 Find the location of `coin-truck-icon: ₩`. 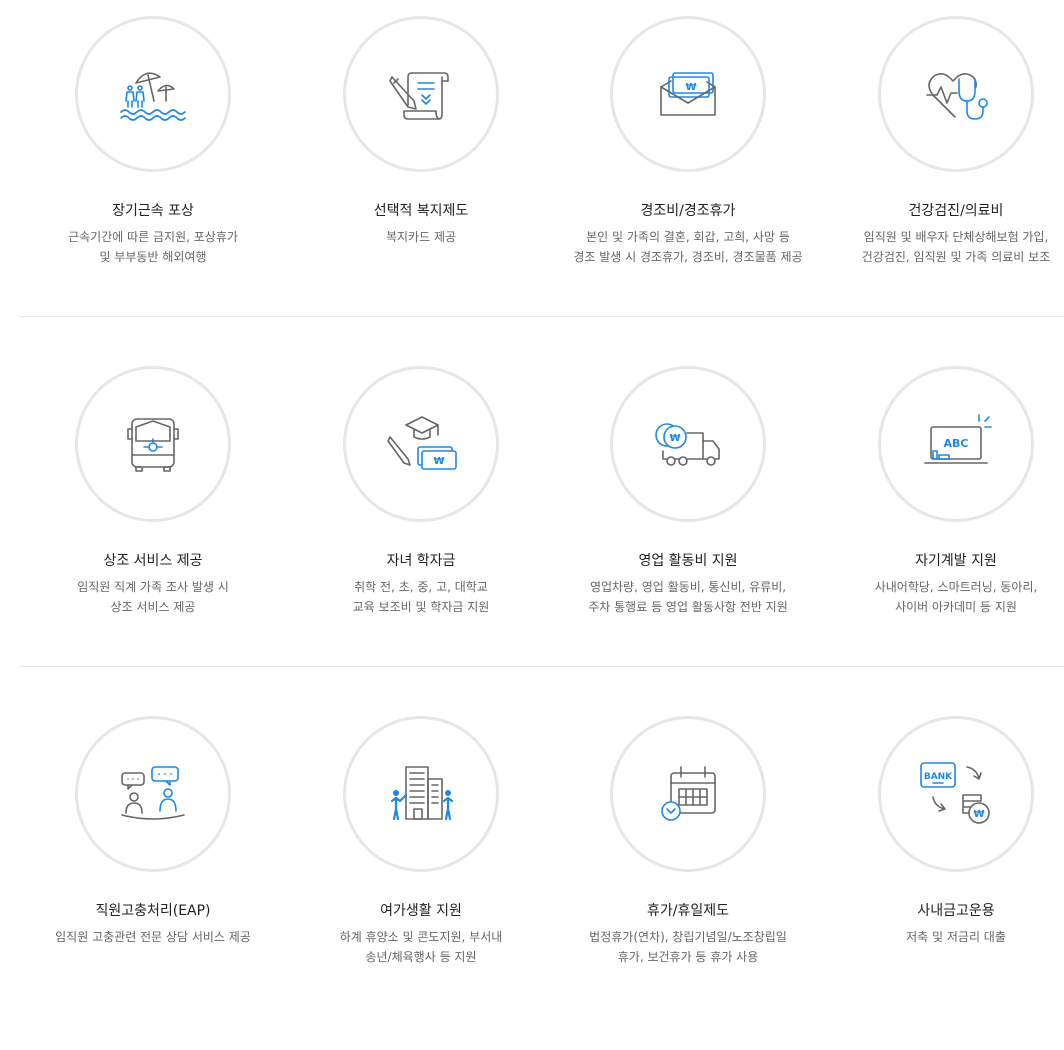

coin-truck-icon: ₩ is located at coordinates (687, 444).